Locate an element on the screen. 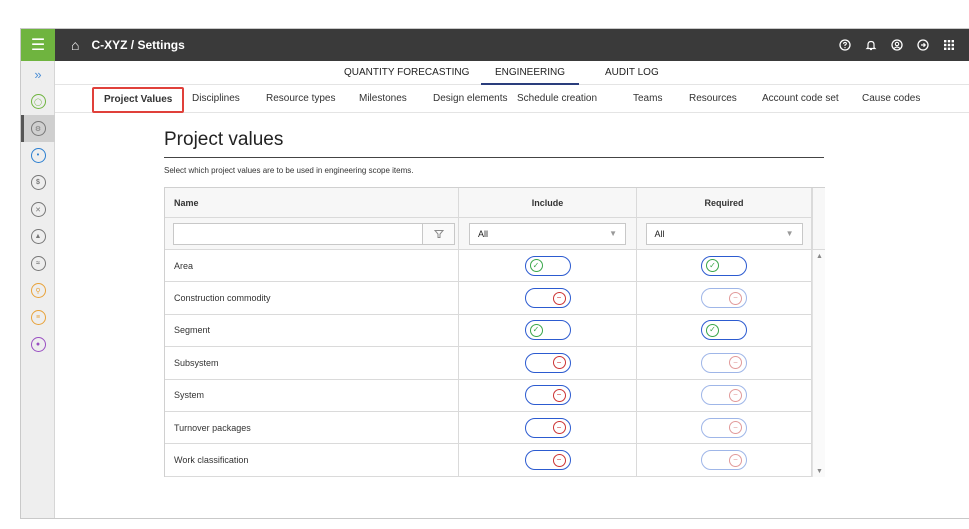 The height and width of the screenshot is (529, 969). table-row: Work classification − − is located at coordinates (488, 460).